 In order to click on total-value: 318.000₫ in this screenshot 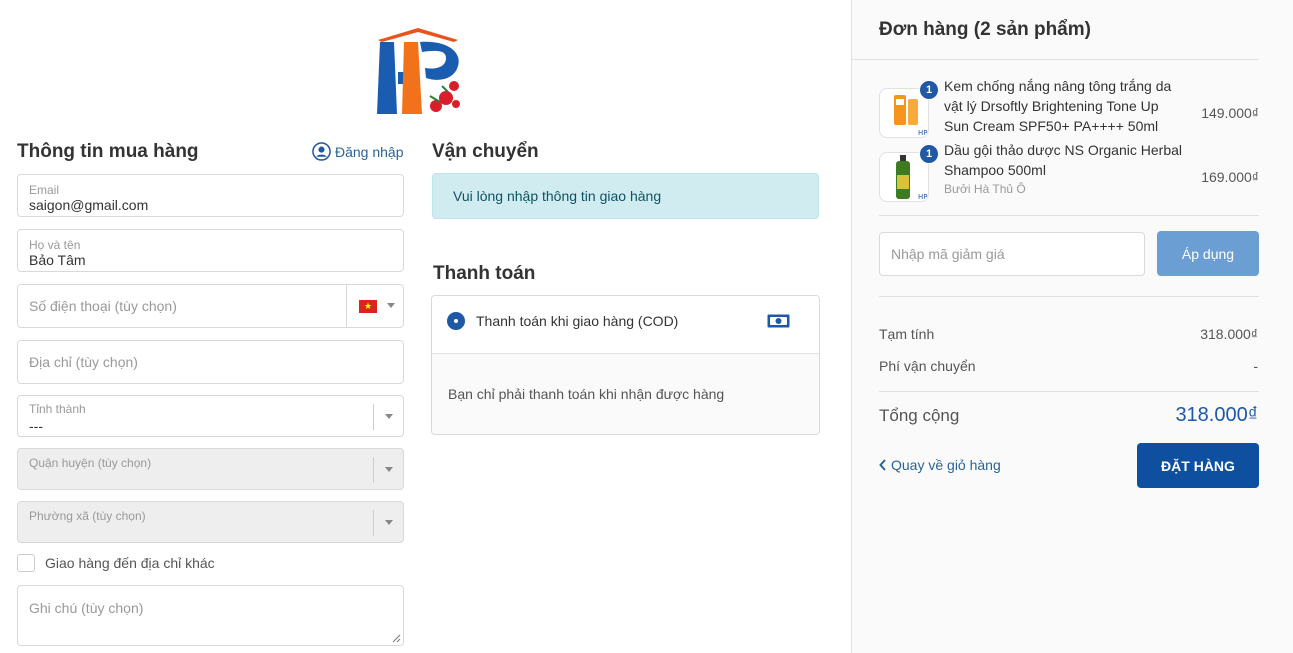, I will do `click(1216, 415)`.